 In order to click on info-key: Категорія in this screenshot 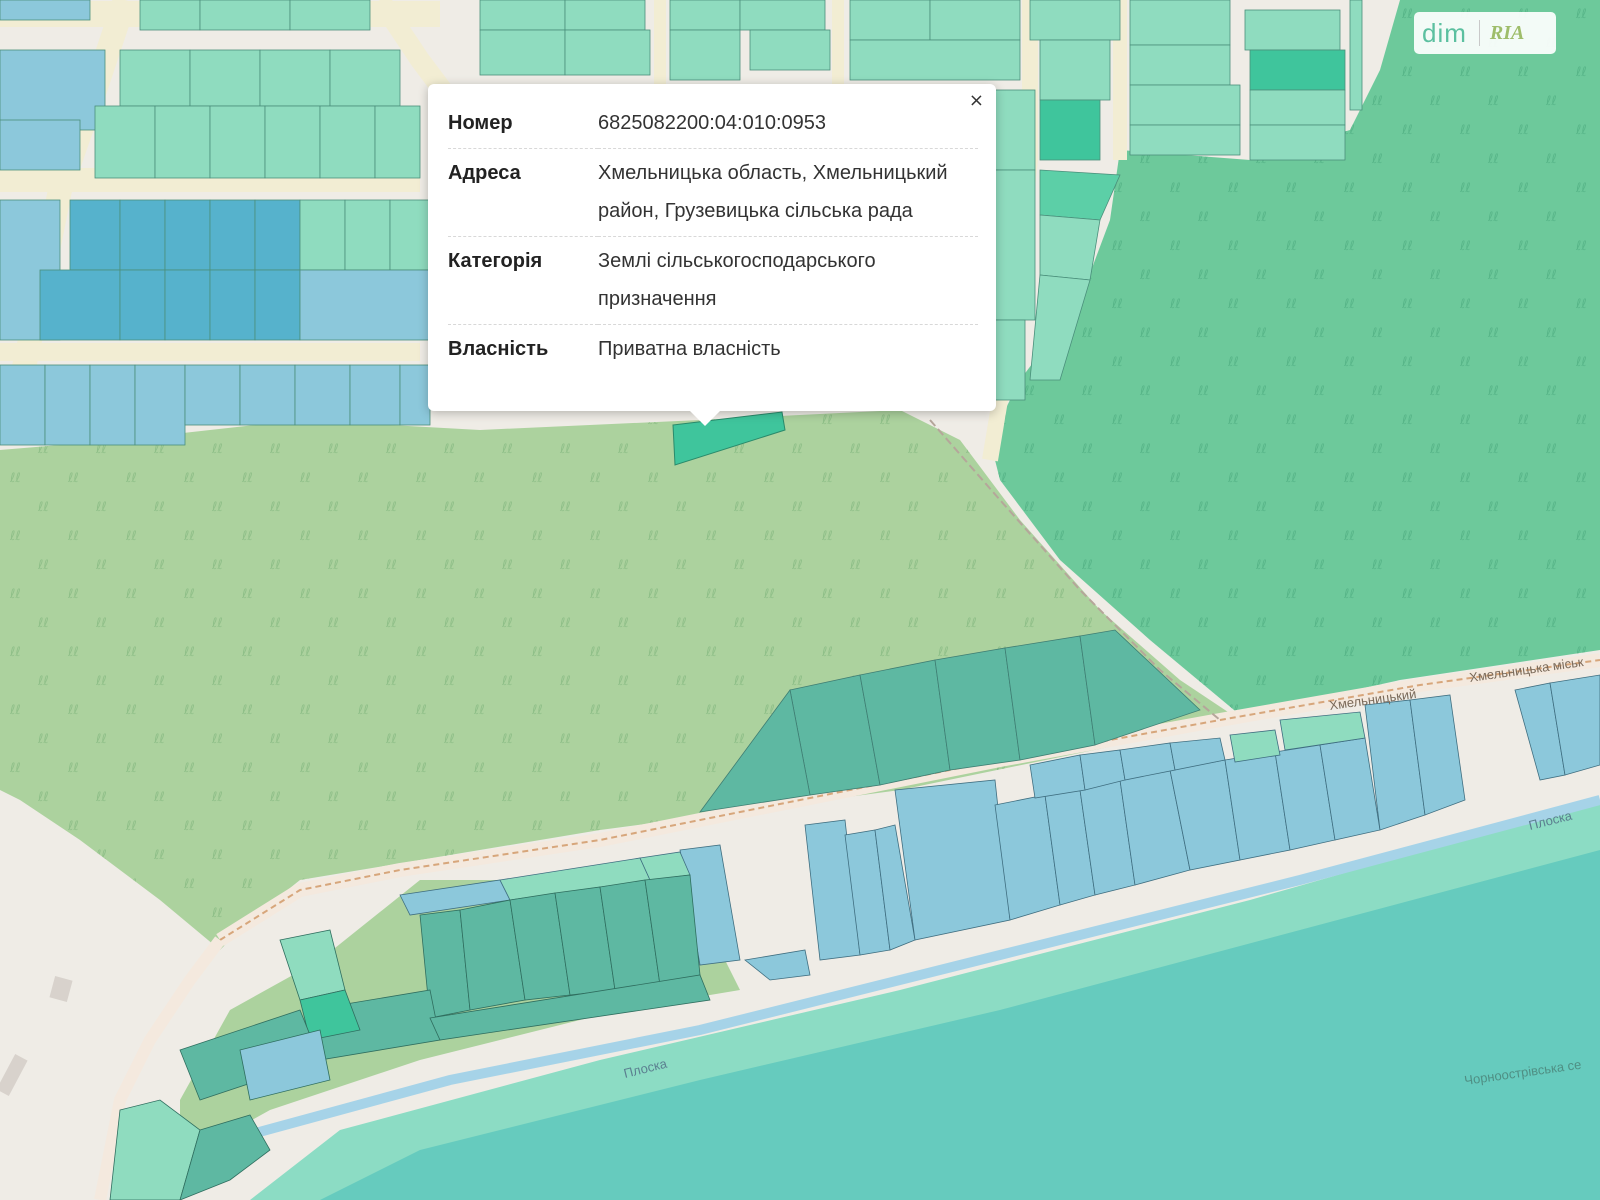, I will do `click(523, 280)`.